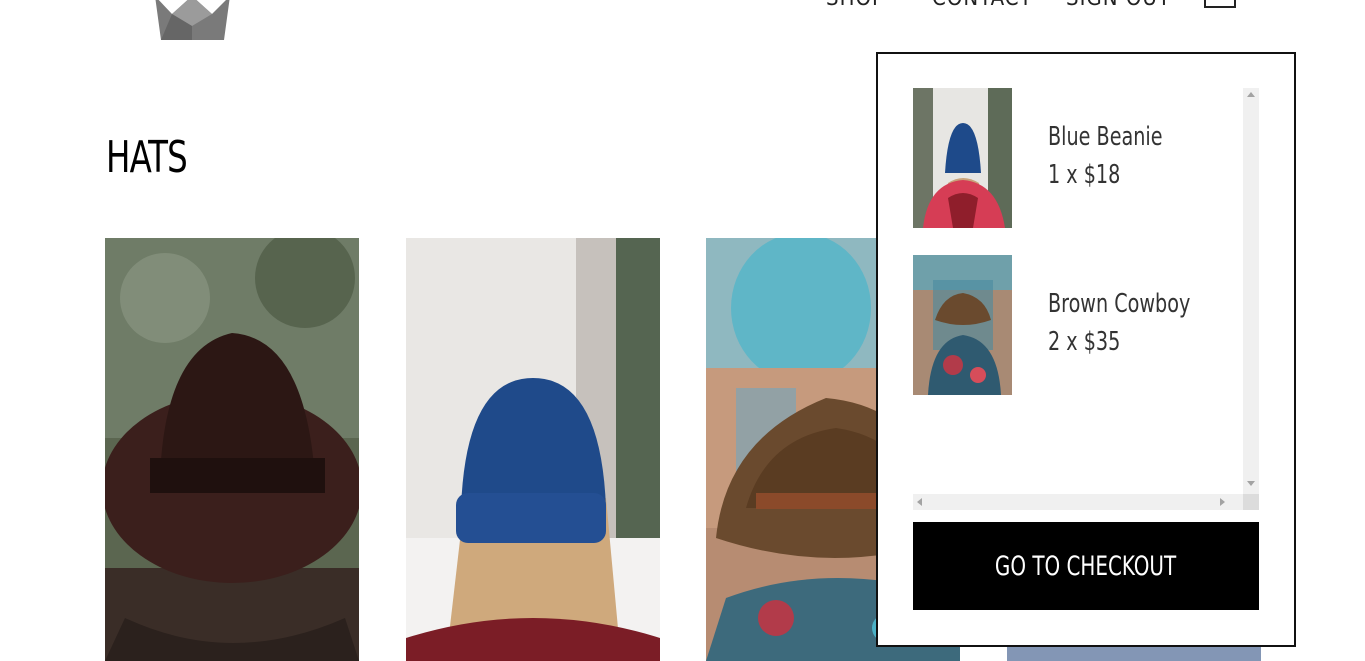  What do you see at coordinates (682, 8) in the screenshot?
I see `top-nav: SHOP CONTACT SIGN OUT` at bounding box center [682, 8].